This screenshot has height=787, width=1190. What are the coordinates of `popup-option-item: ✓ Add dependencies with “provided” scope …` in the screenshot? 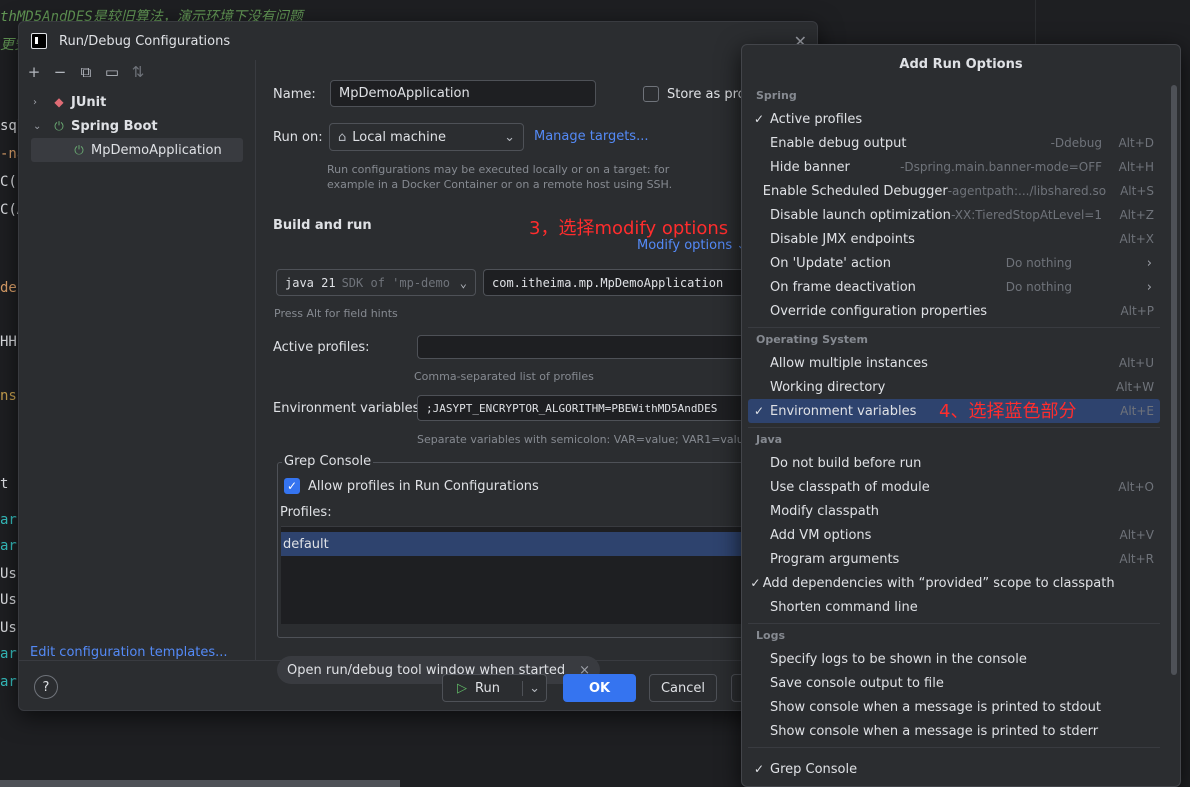 It's located at (954, 583).